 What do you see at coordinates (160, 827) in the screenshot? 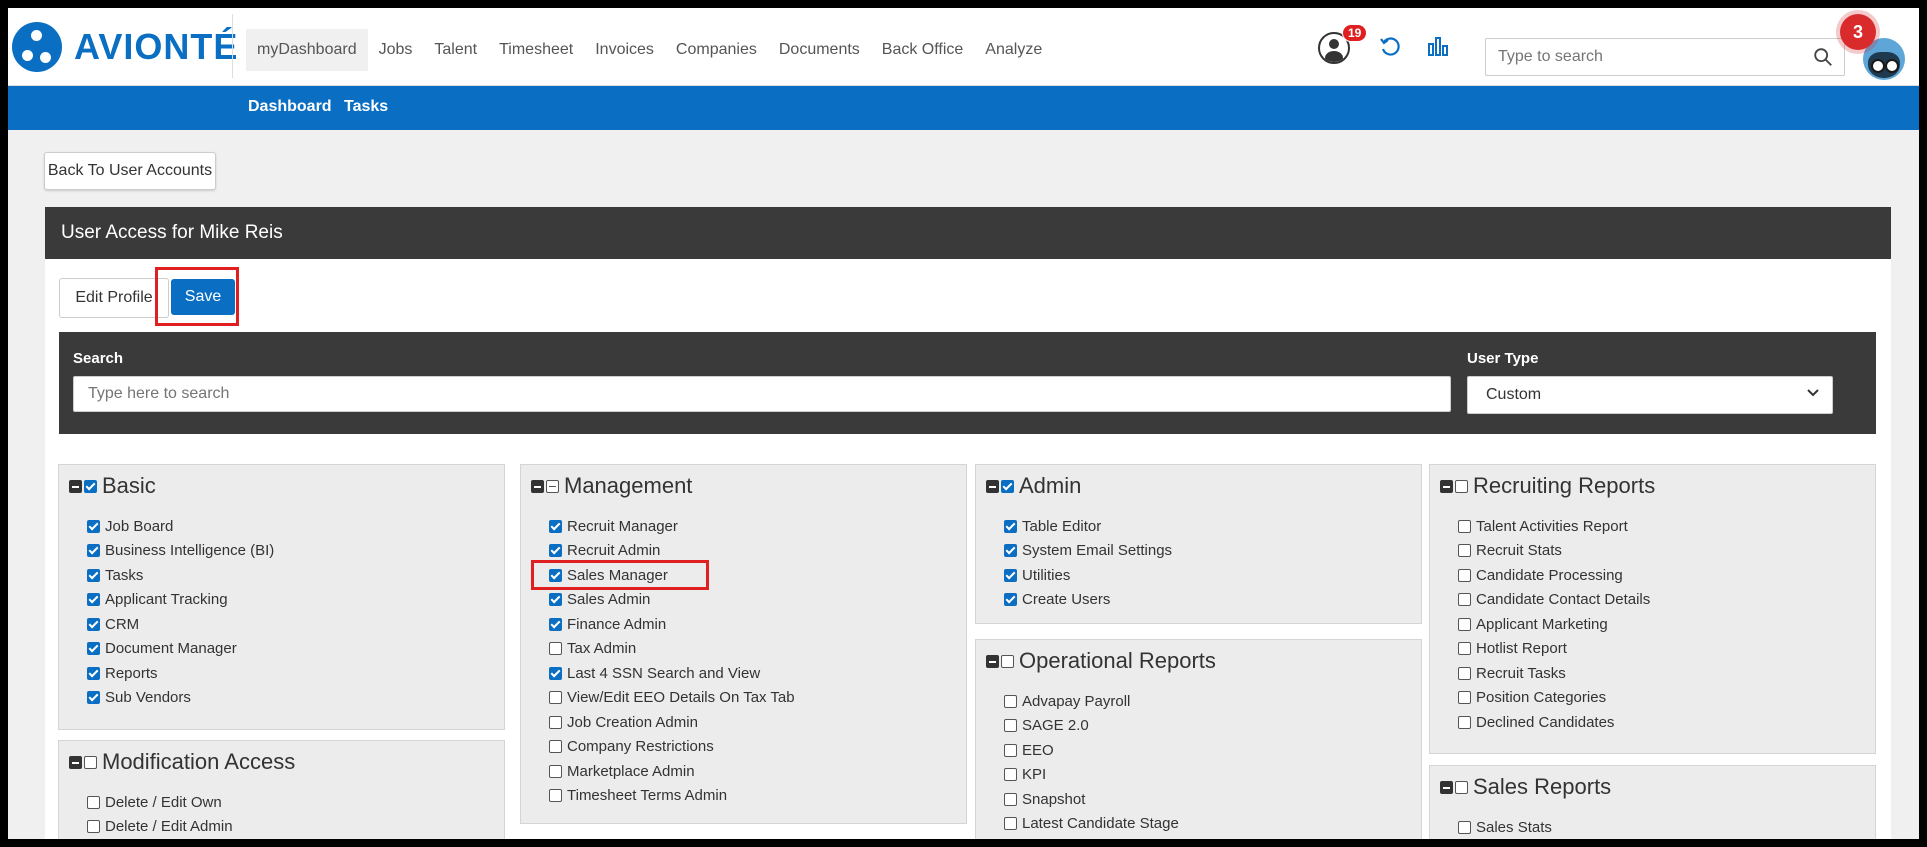
I see `permission-item: Delete / Edit Admin` at bounding box center [160, 827].